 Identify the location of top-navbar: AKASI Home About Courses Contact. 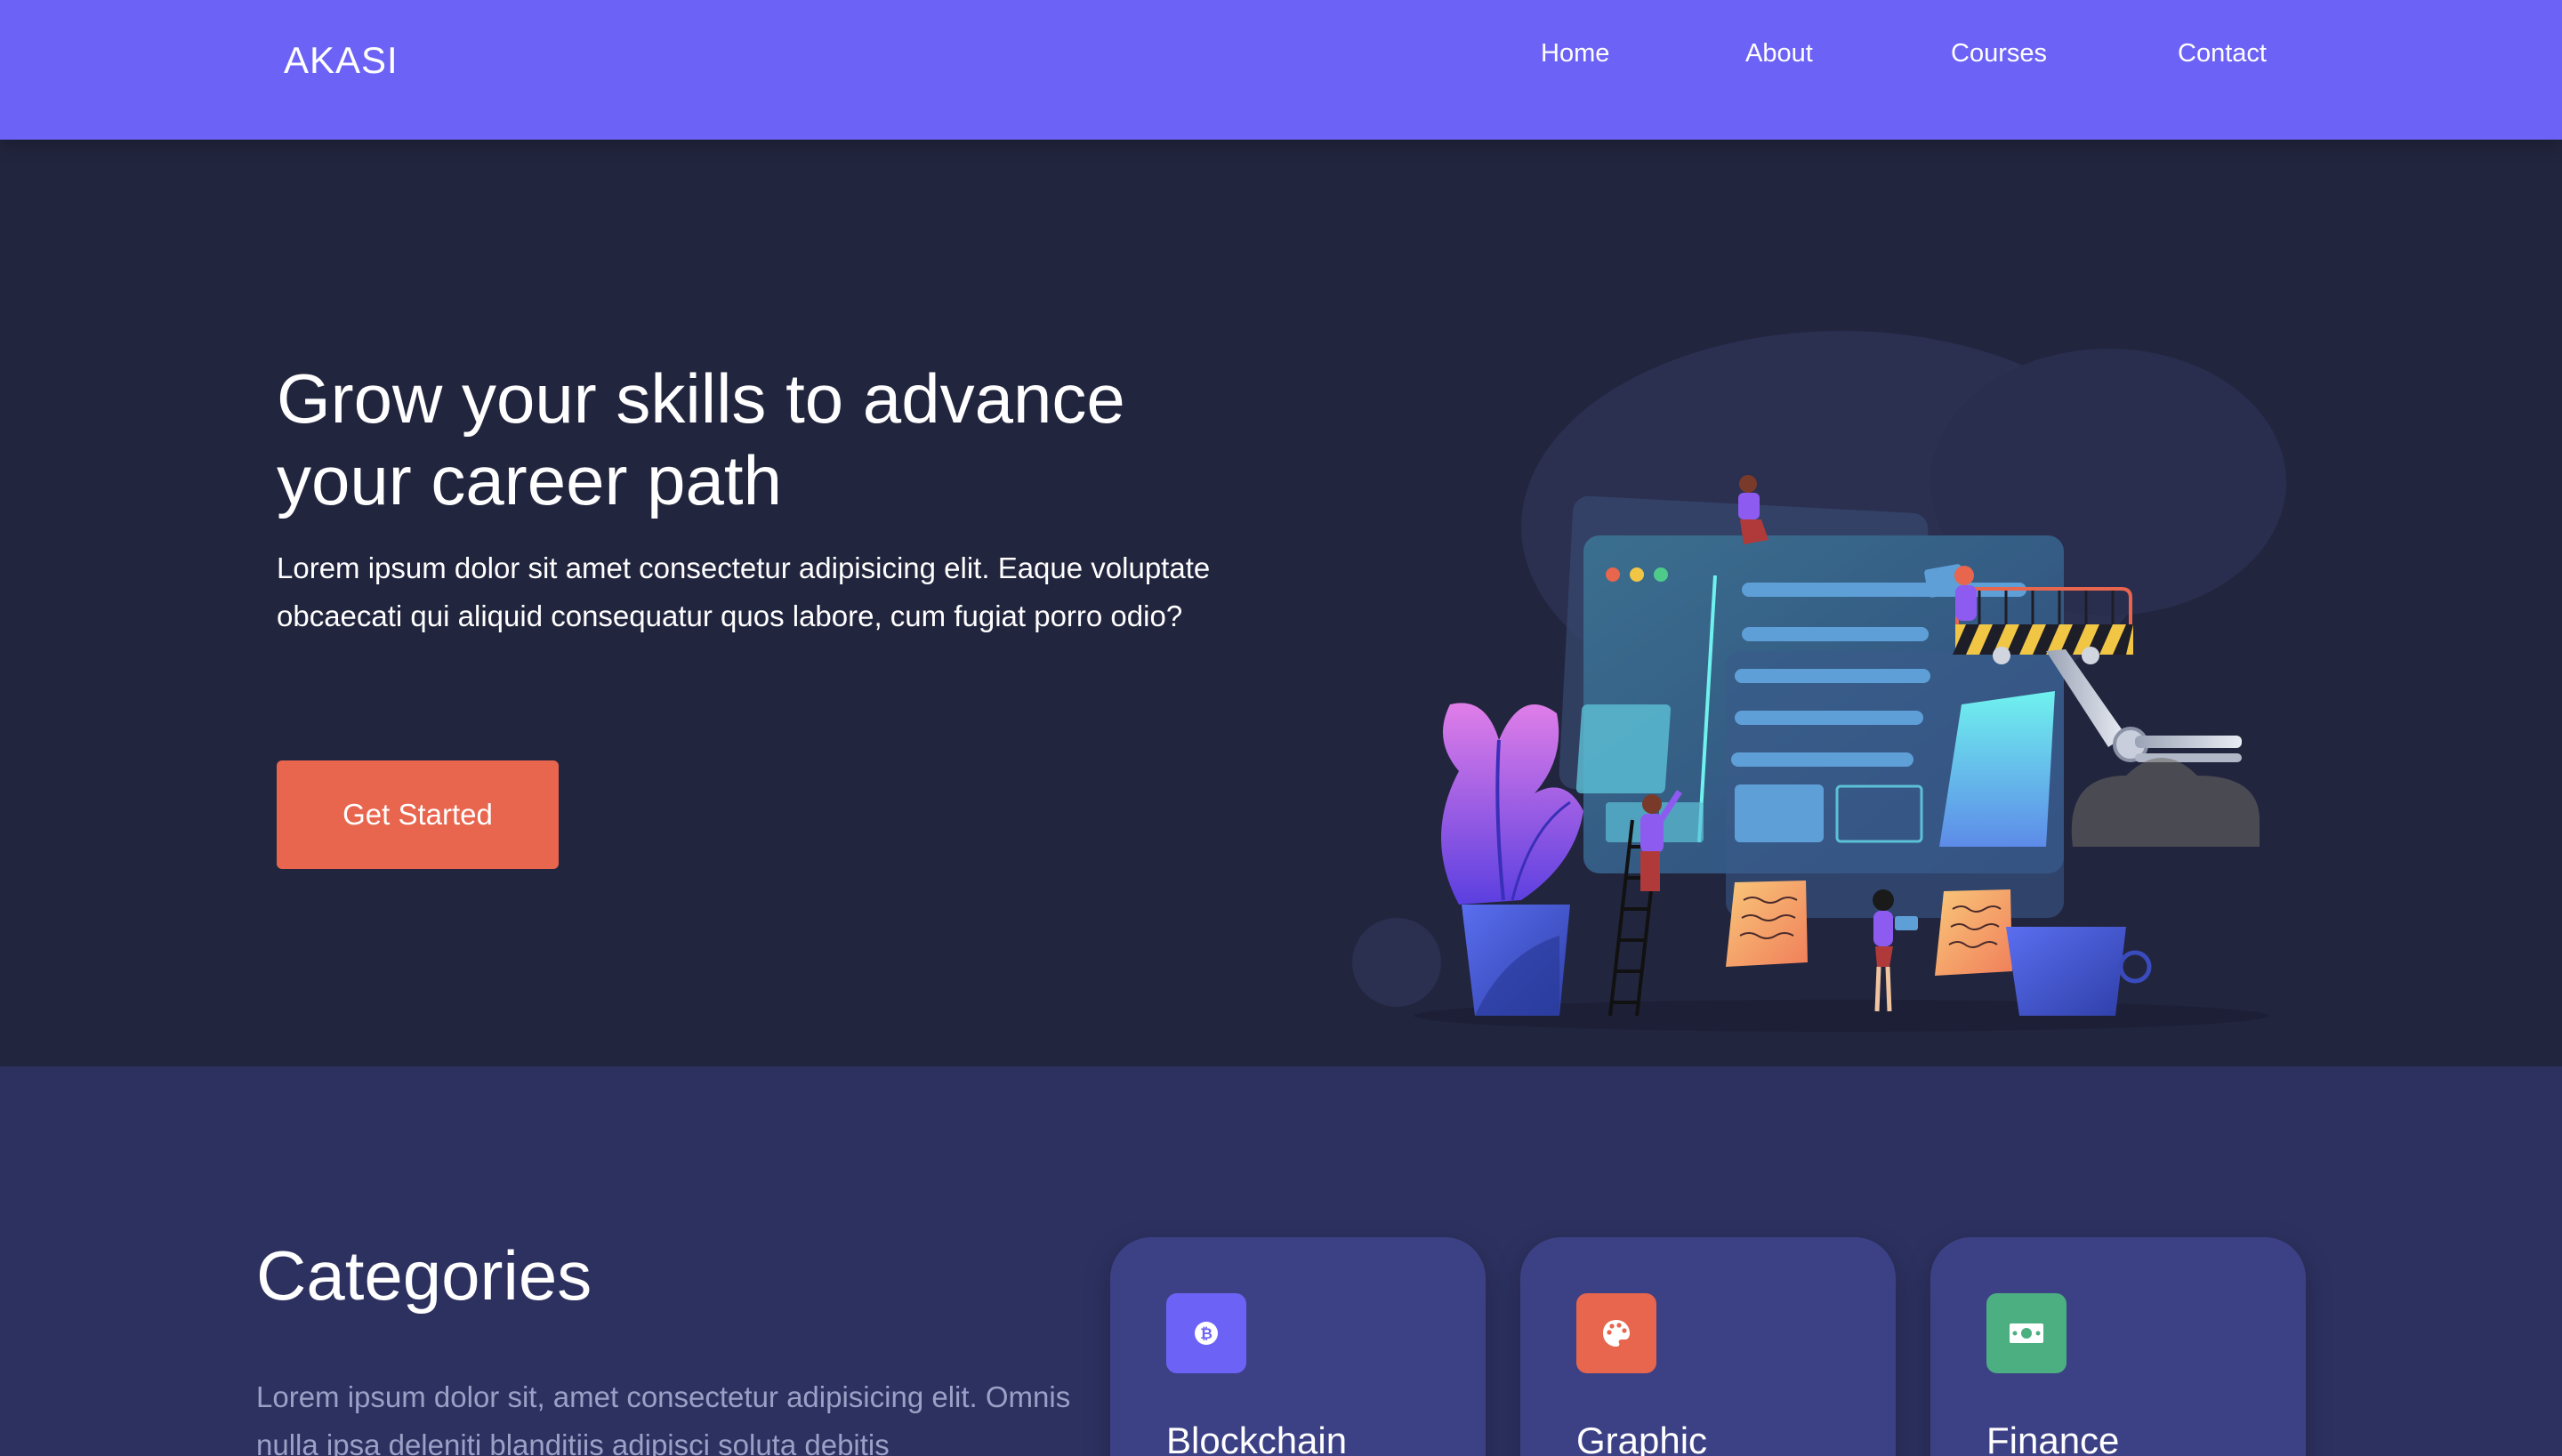
(1281, 70).